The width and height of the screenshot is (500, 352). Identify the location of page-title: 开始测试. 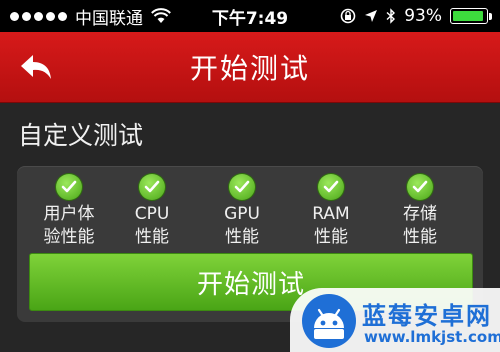
(249, 68).